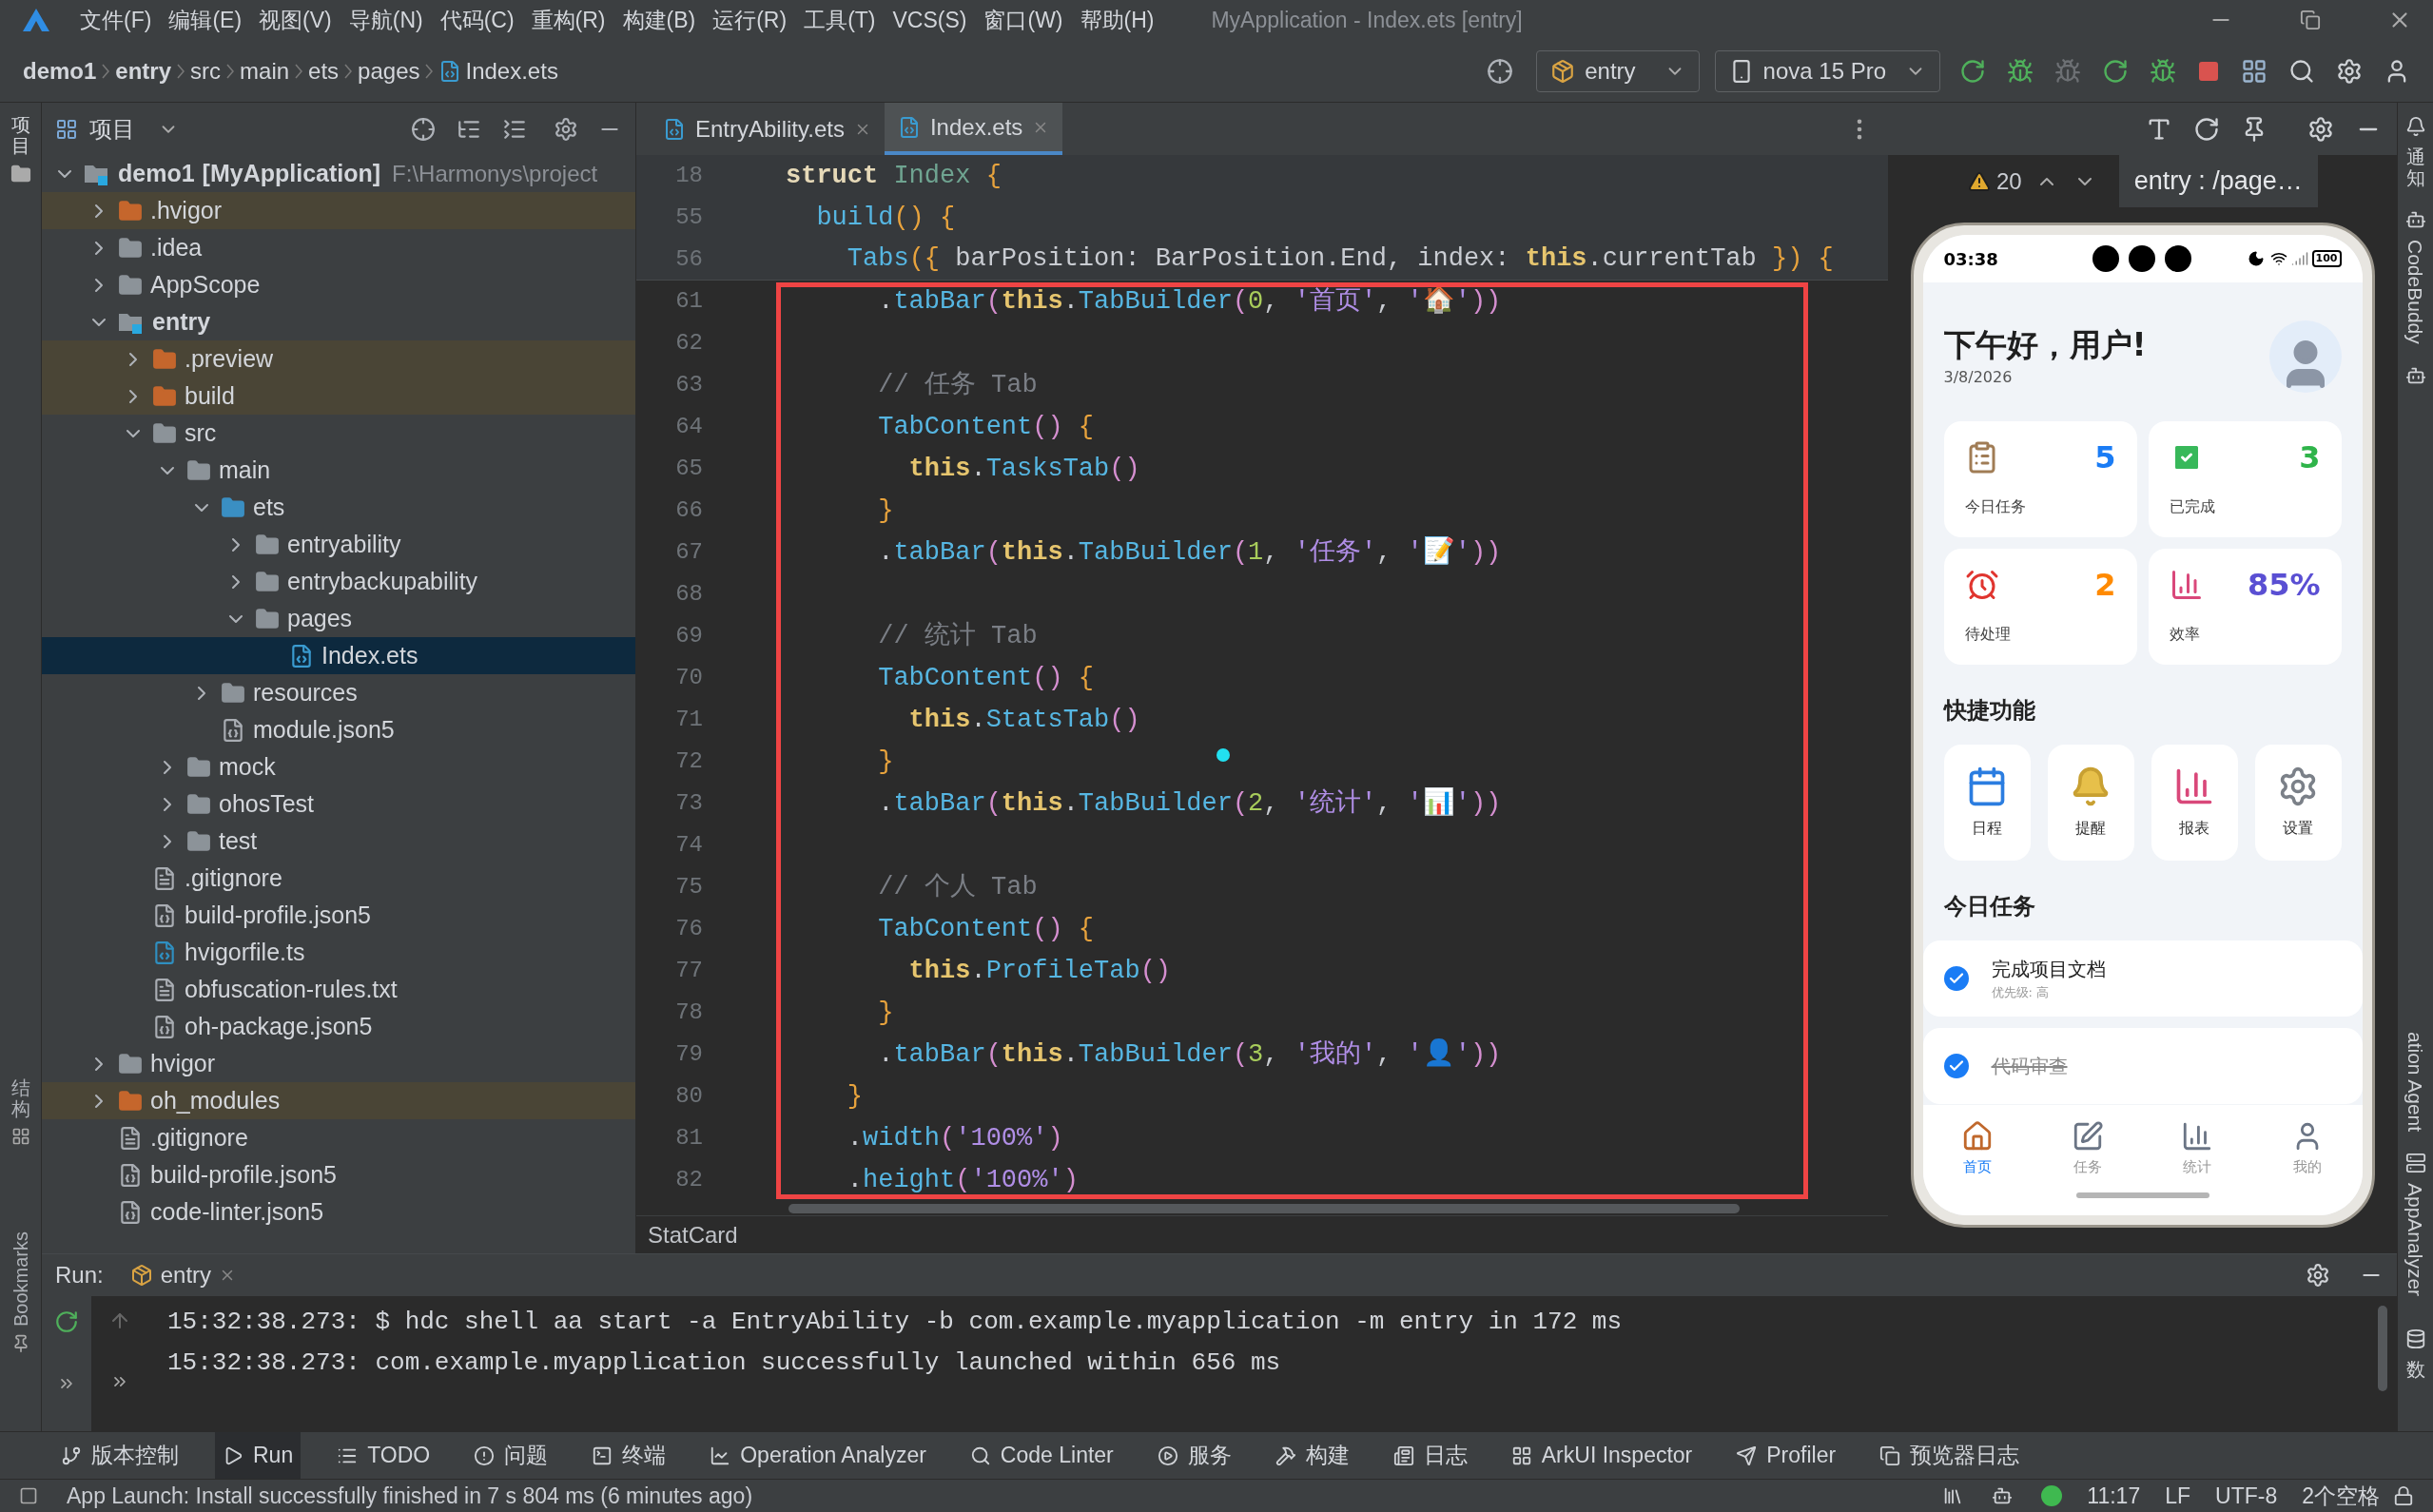 This screenshot has width=2433, height=1512. I want to click on tree-item: .hvigor, so click(338, 210).